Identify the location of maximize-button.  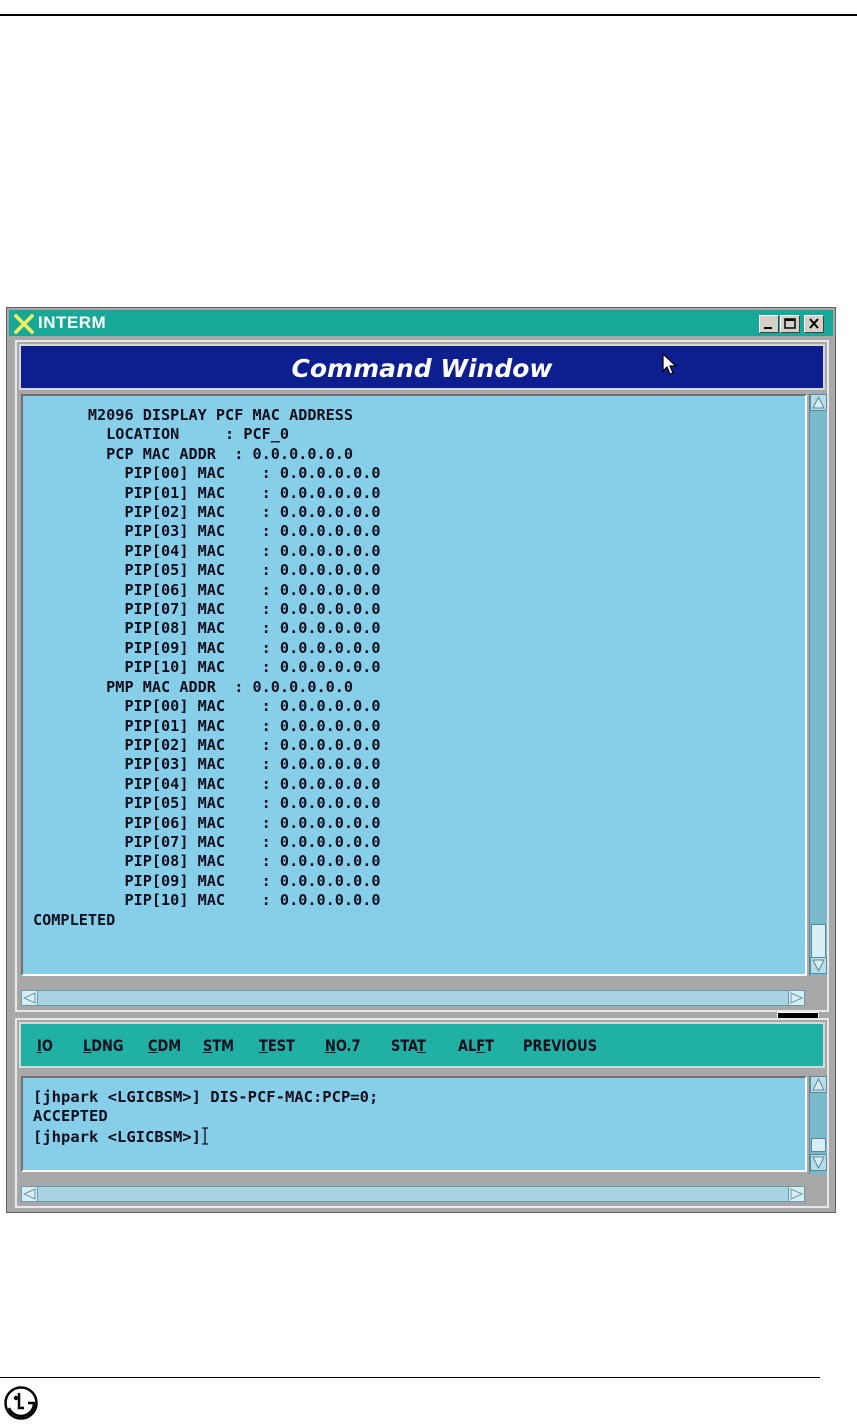
(790, 324).